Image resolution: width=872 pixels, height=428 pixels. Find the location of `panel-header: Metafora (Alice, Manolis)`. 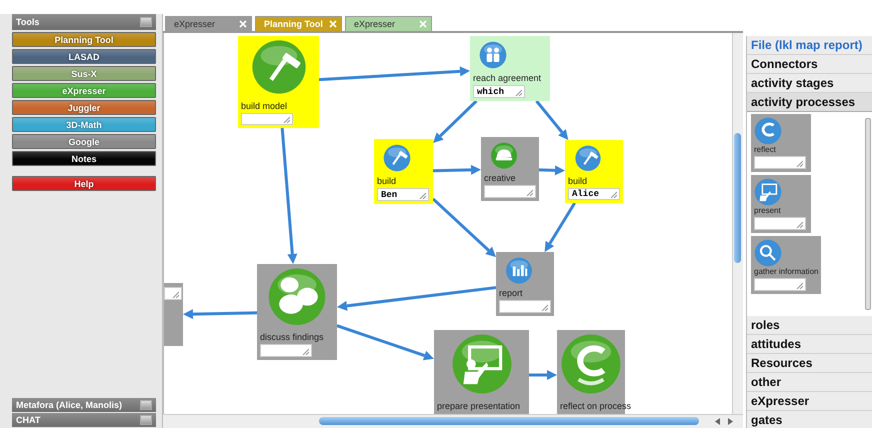

panel-header: Metafora (Alice, Manolis) is located at coordinates (84, 405).